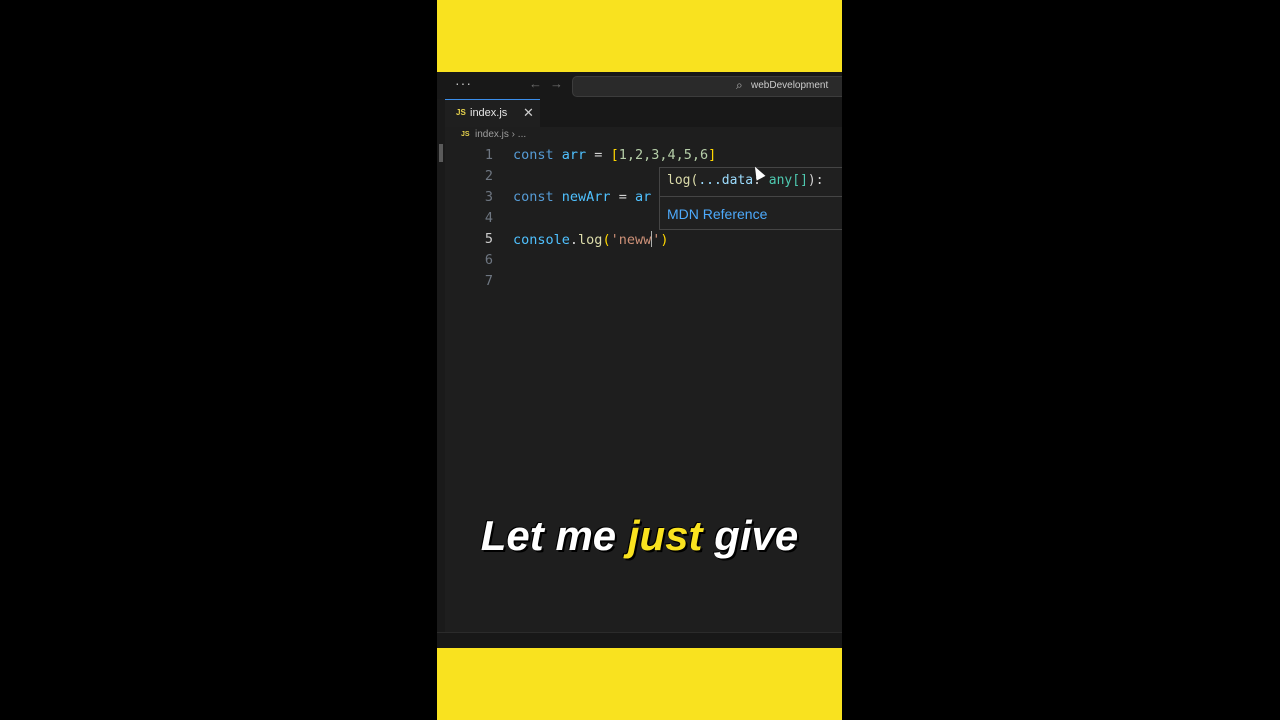 The height and width of the screenshot is (720, 1280). Describe the element at coordinates (712, 155) in the screenshot. I see `bracket: ]` at that location.